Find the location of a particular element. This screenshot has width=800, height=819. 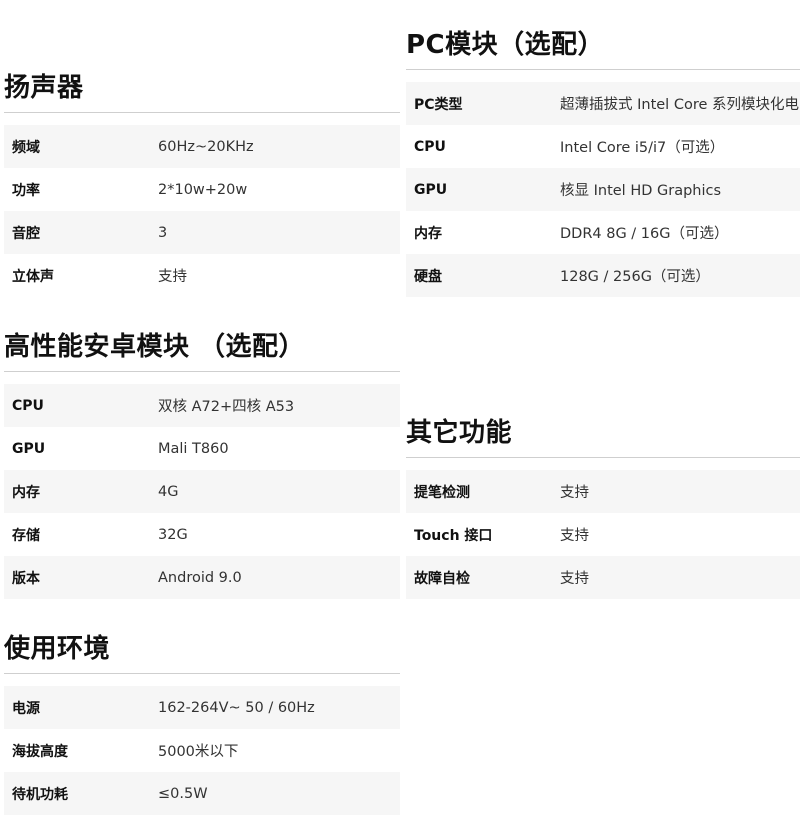

spec-value: 5000米以下 is located at coordinates (198, 752).